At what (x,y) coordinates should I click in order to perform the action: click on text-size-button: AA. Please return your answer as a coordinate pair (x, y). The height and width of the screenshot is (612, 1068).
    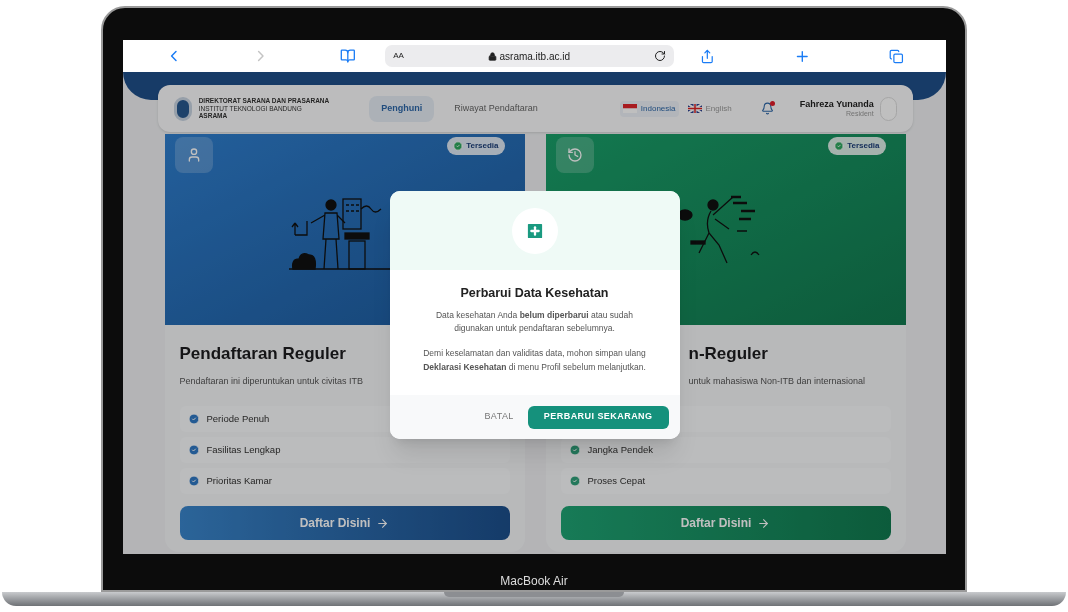
    Looking at the image, I should click on (398, 56).